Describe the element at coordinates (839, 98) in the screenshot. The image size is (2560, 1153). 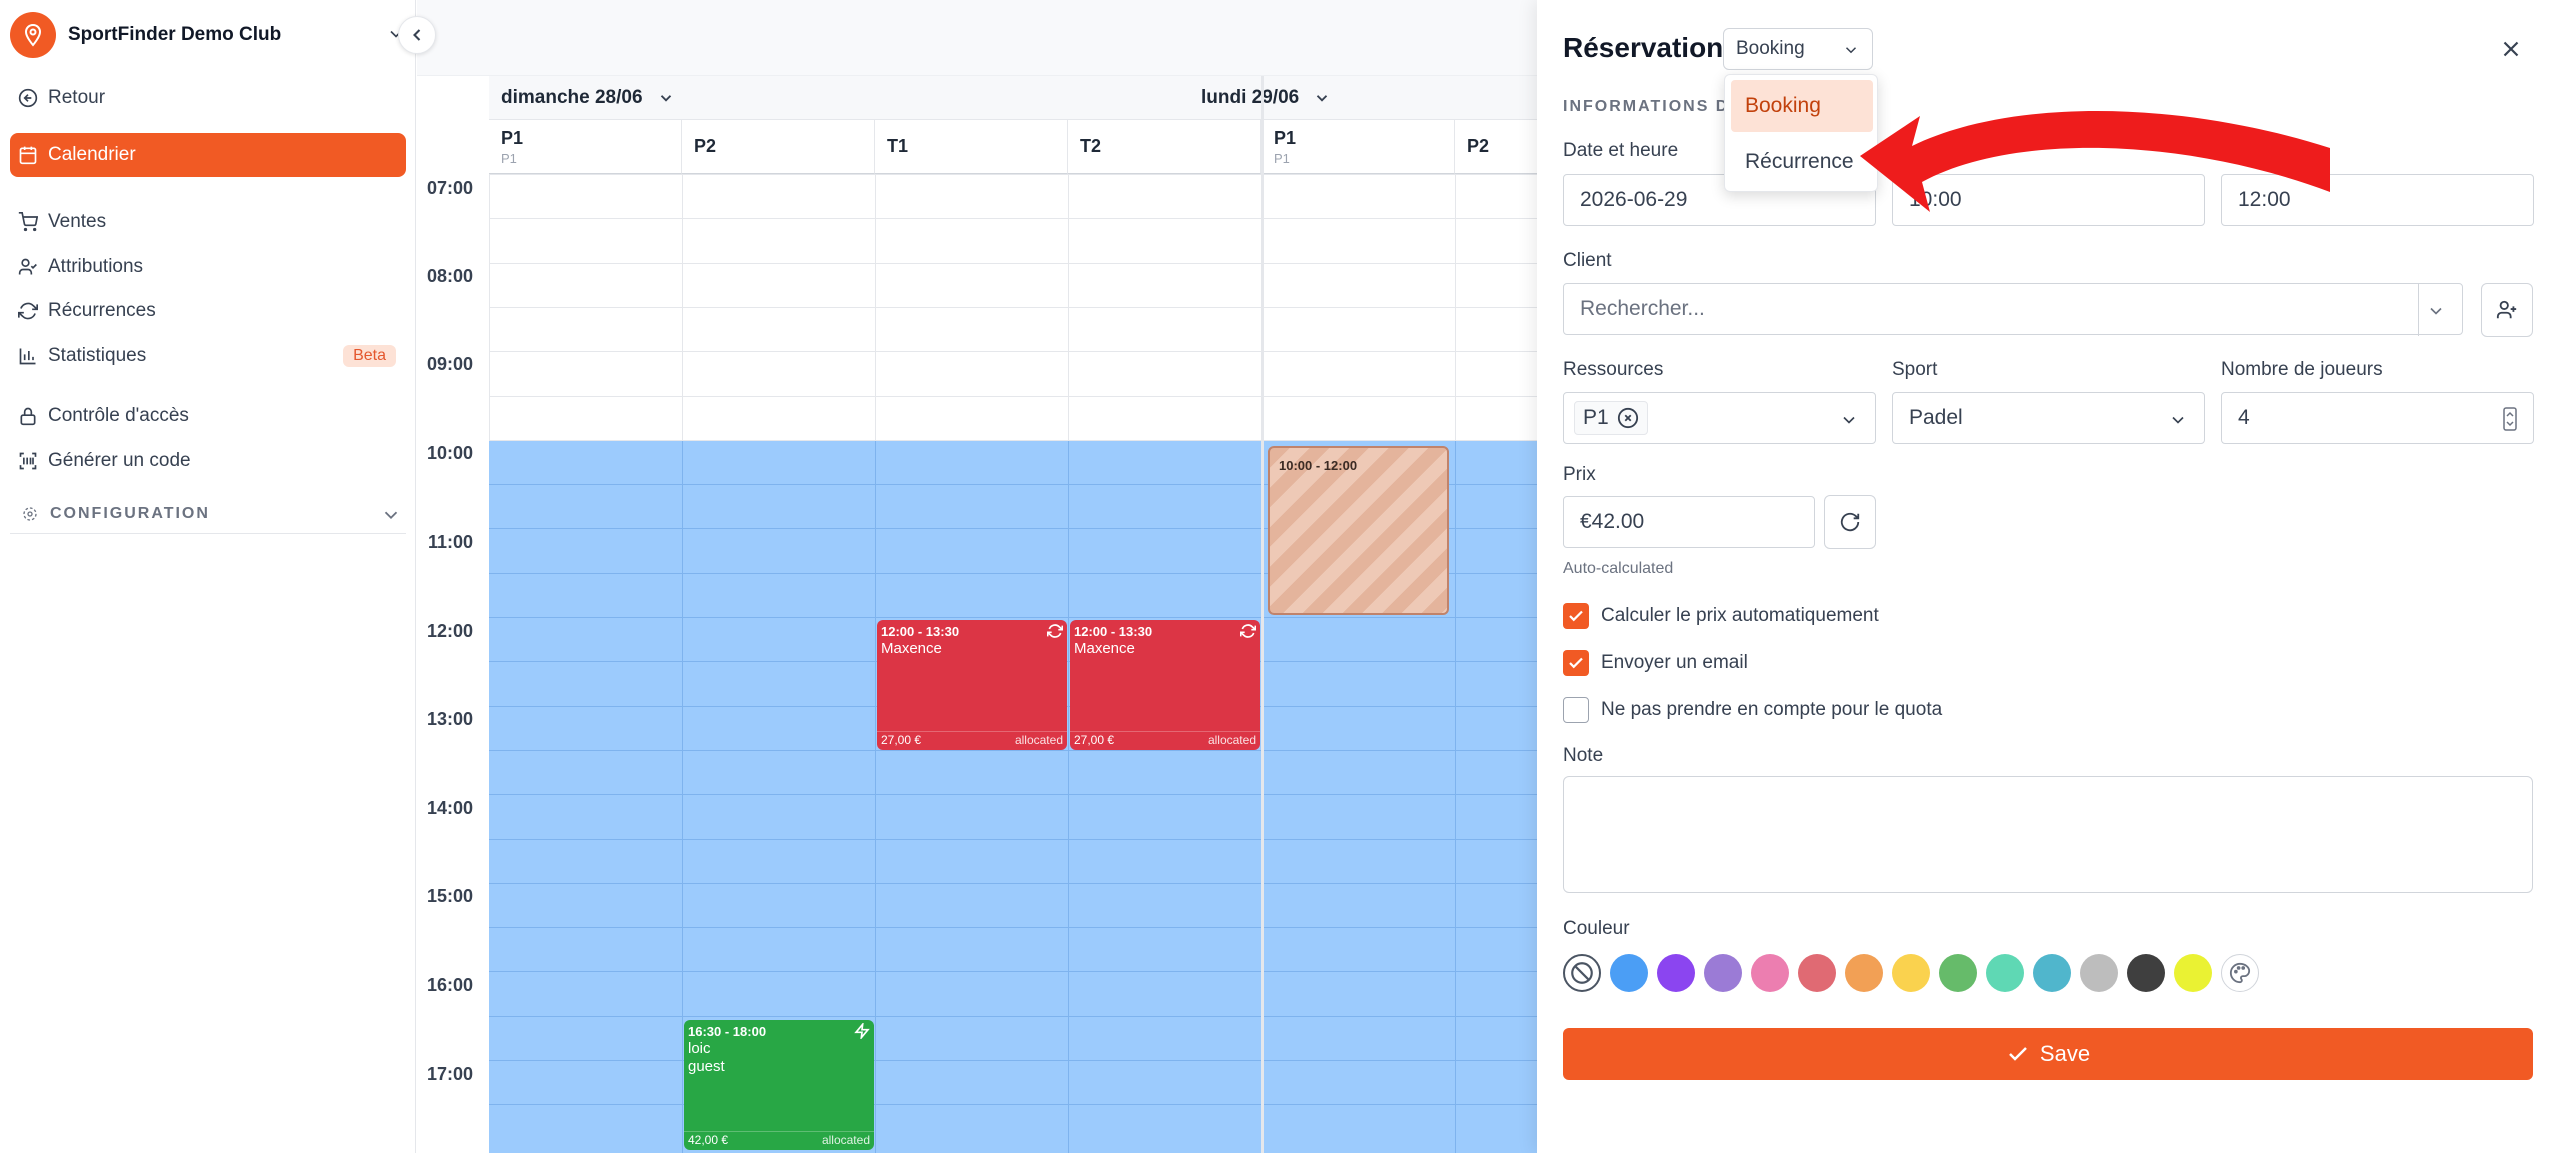
I see `day-header-1: dimanche 28/06` at that location.